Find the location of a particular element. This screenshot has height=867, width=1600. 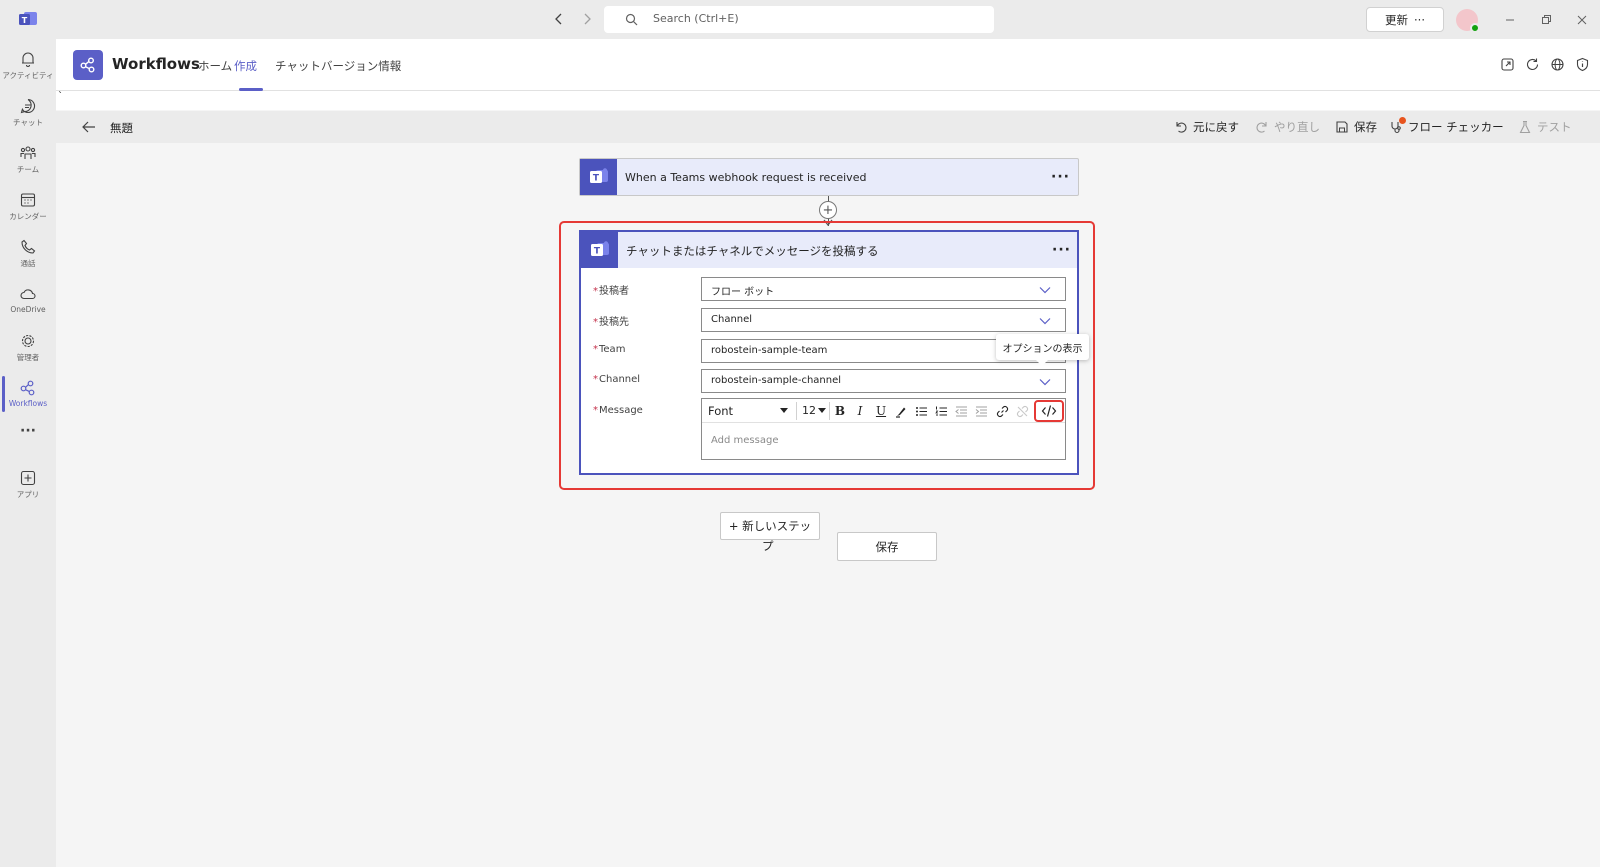

code-view-button is located at coordinates (1049, 411).